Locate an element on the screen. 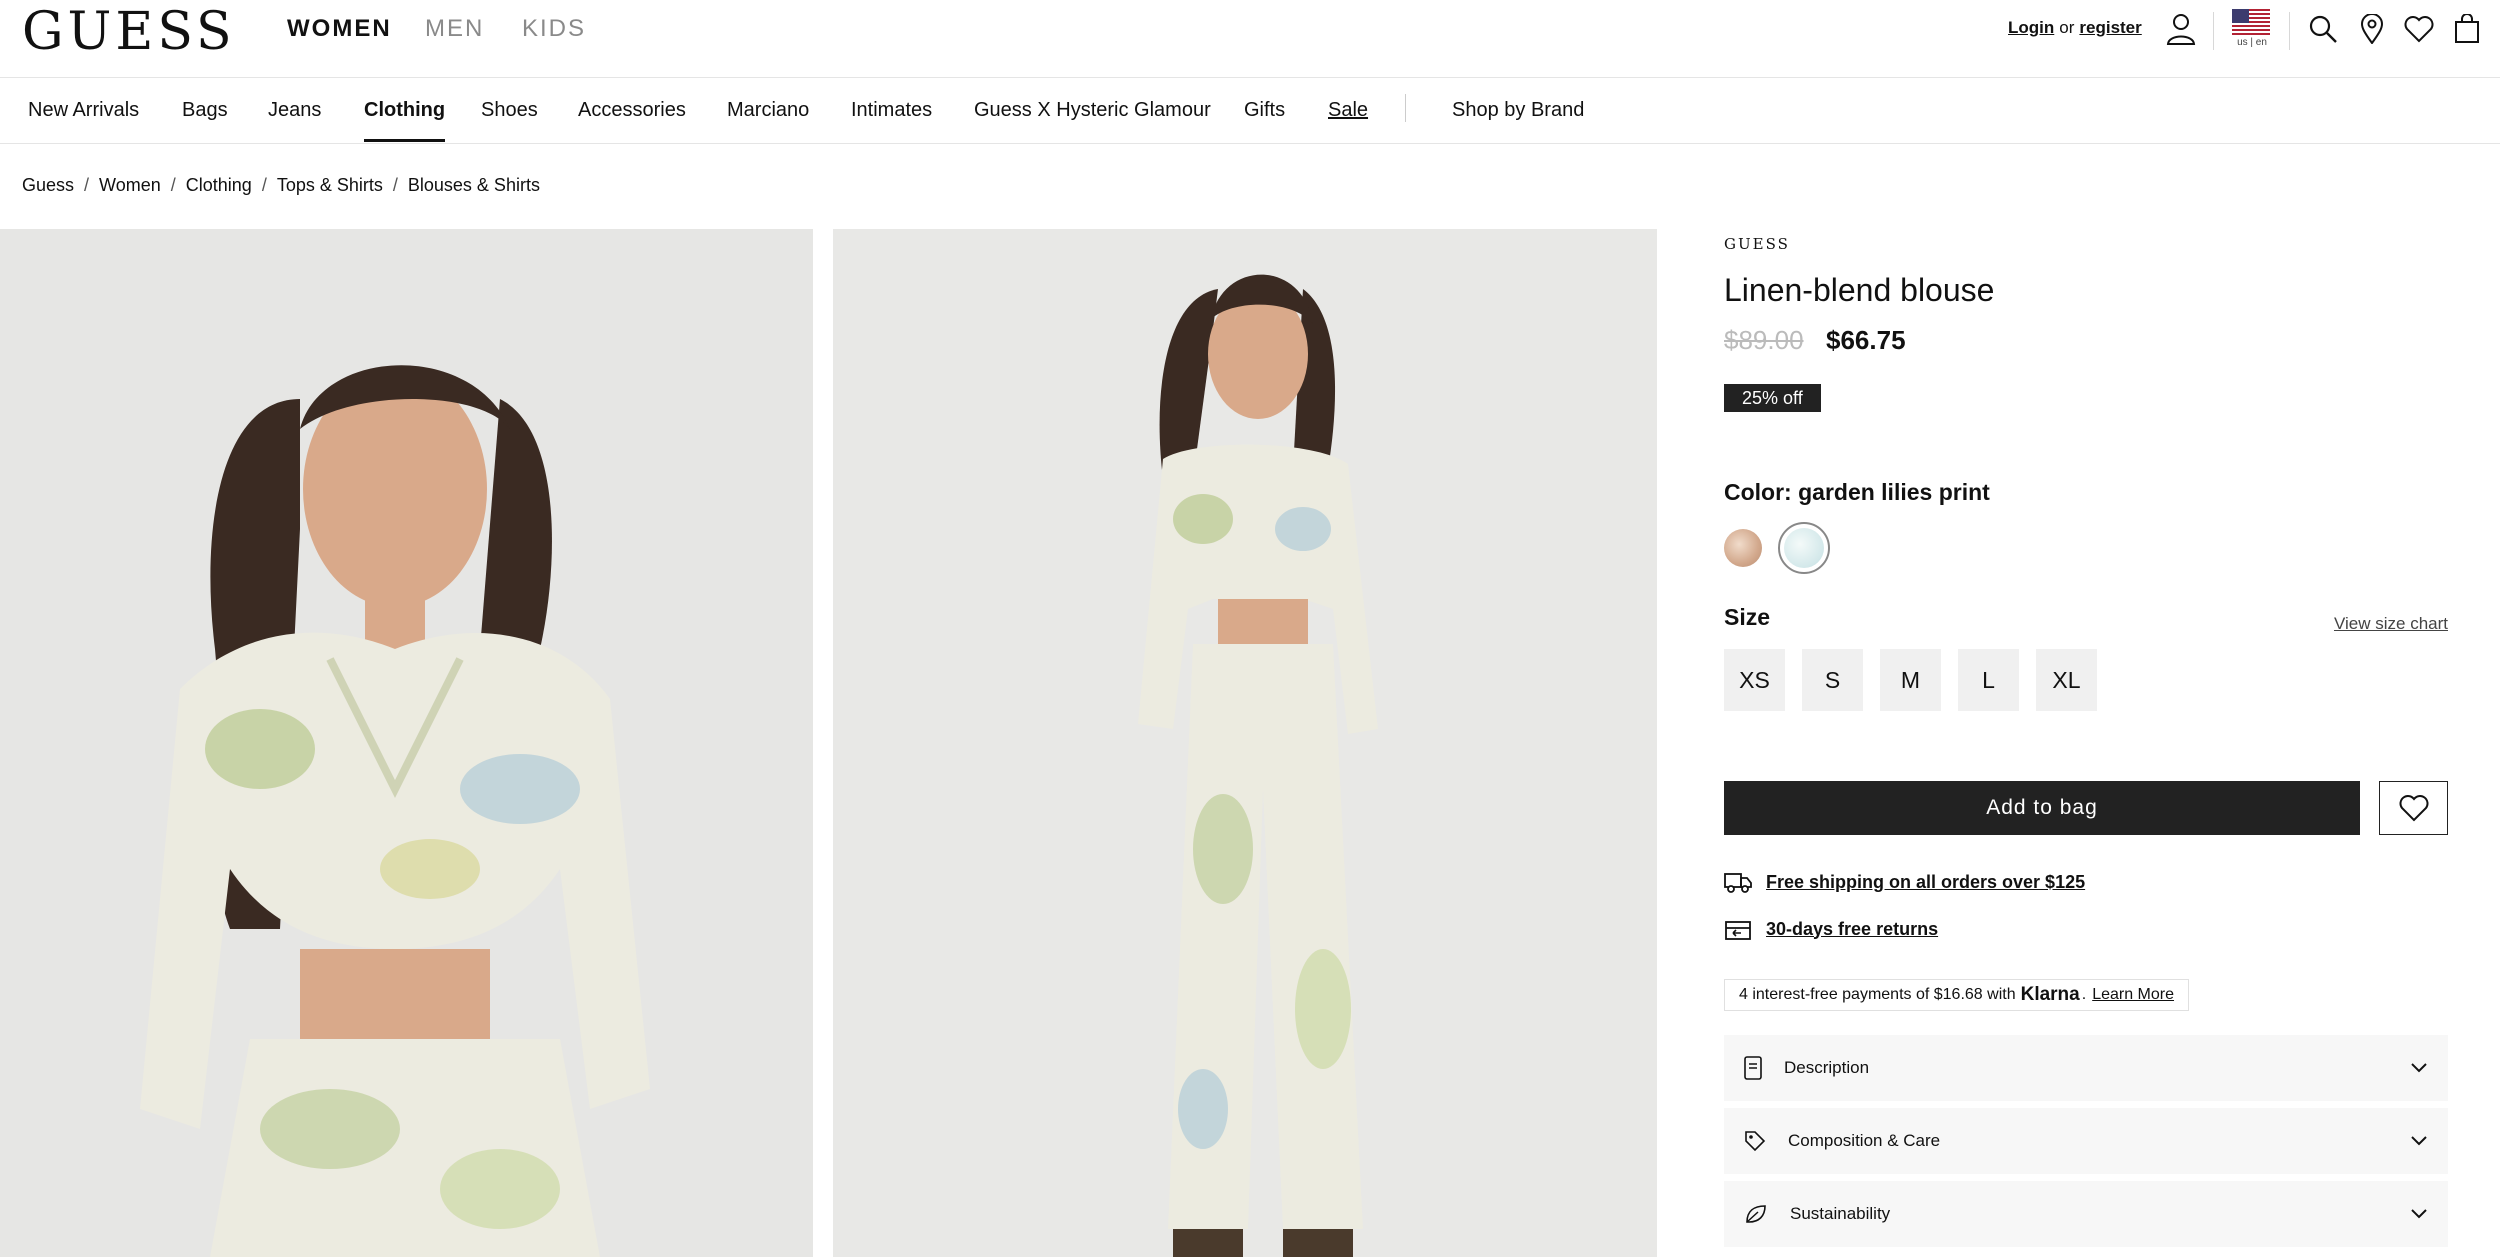 The width and height of the screenshot is (2500, 1257). document-icon is located at coordinates (1753, 1068).